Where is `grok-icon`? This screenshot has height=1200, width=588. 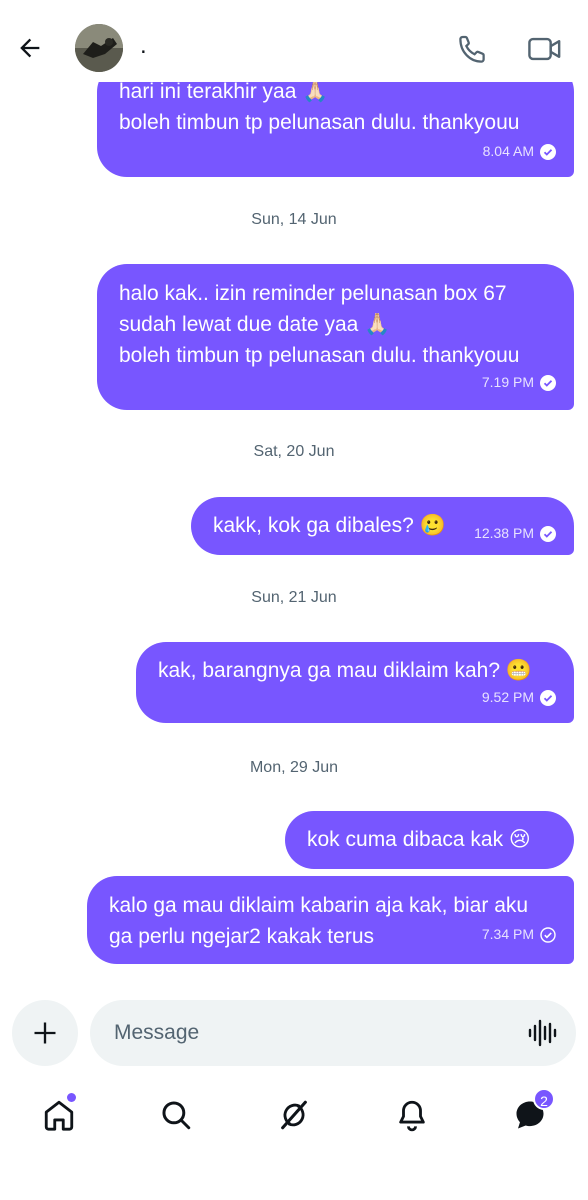
grok-icon is located at coordinates (294, 1115).